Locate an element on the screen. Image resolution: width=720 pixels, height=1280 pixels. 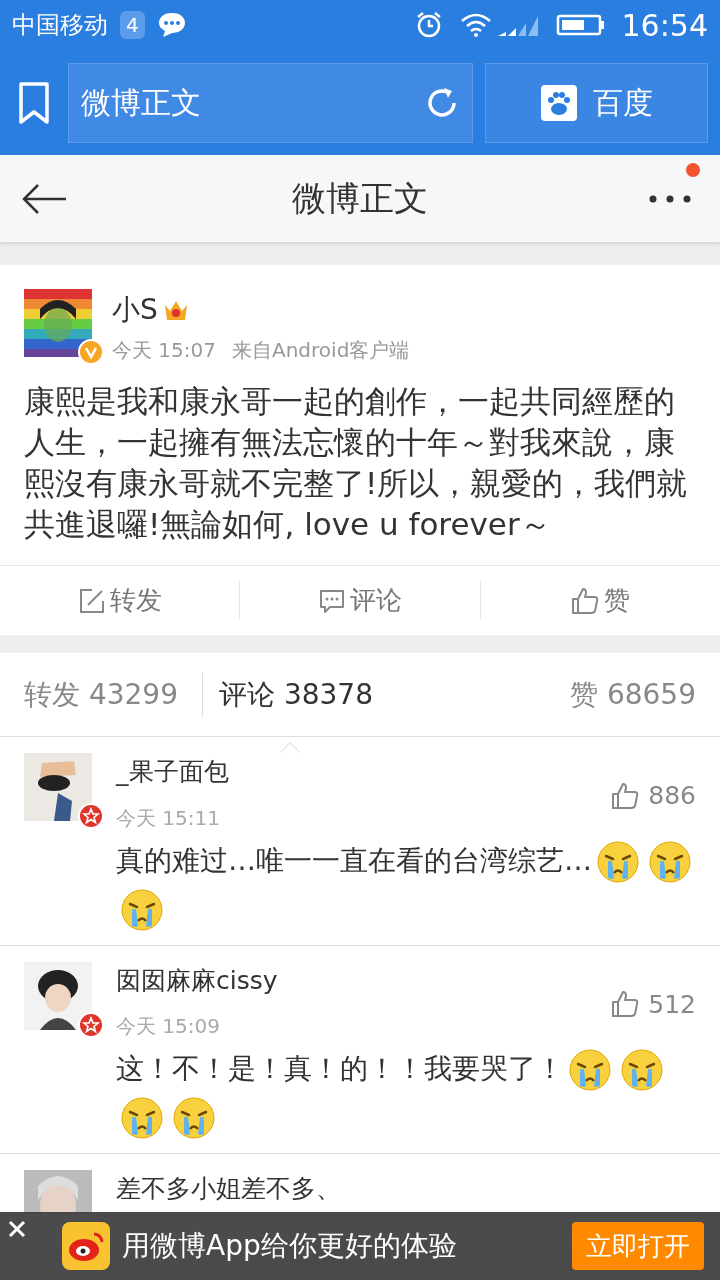
more-icon is located at coordinates (670, 198).